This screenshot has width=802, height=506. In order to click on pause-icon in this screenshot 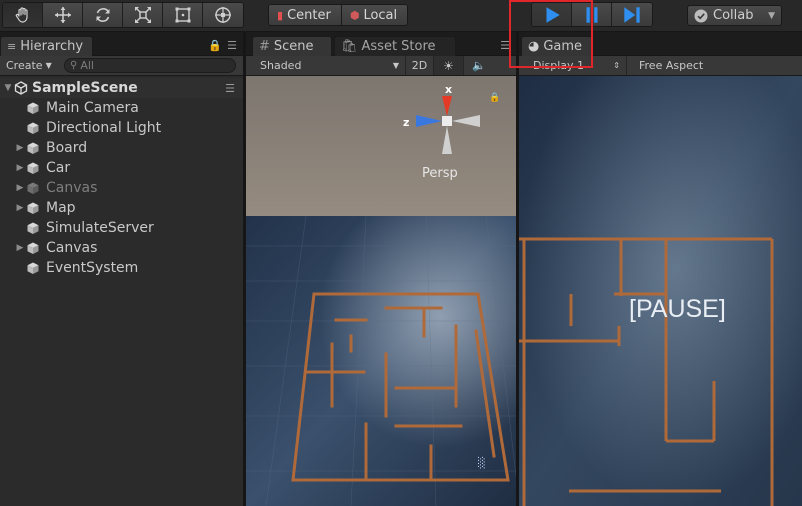, I will do `click(591, 14)`.